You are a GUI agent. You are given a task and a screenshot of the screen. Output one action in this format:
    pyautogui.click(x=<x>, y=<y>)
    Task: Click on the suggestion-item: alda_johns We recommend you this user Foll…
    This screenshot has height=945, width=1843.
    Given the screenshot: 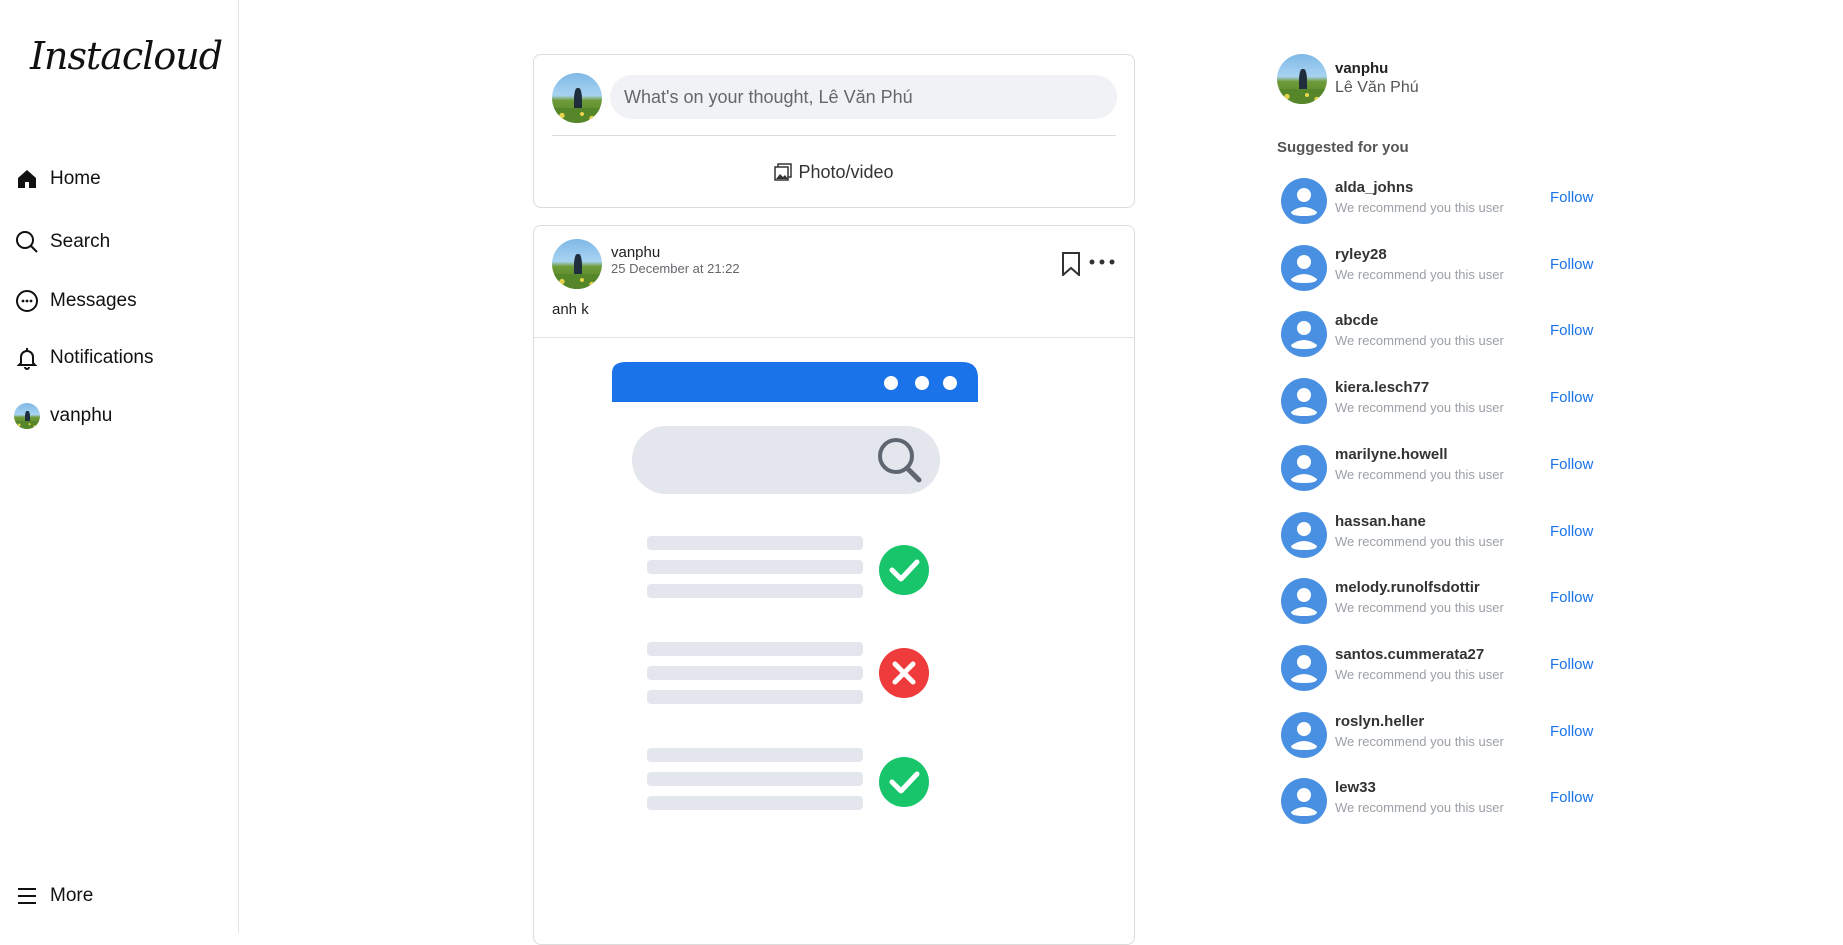 What is the action you would take?
    pyautogui.click(x=1442, y=200)
    